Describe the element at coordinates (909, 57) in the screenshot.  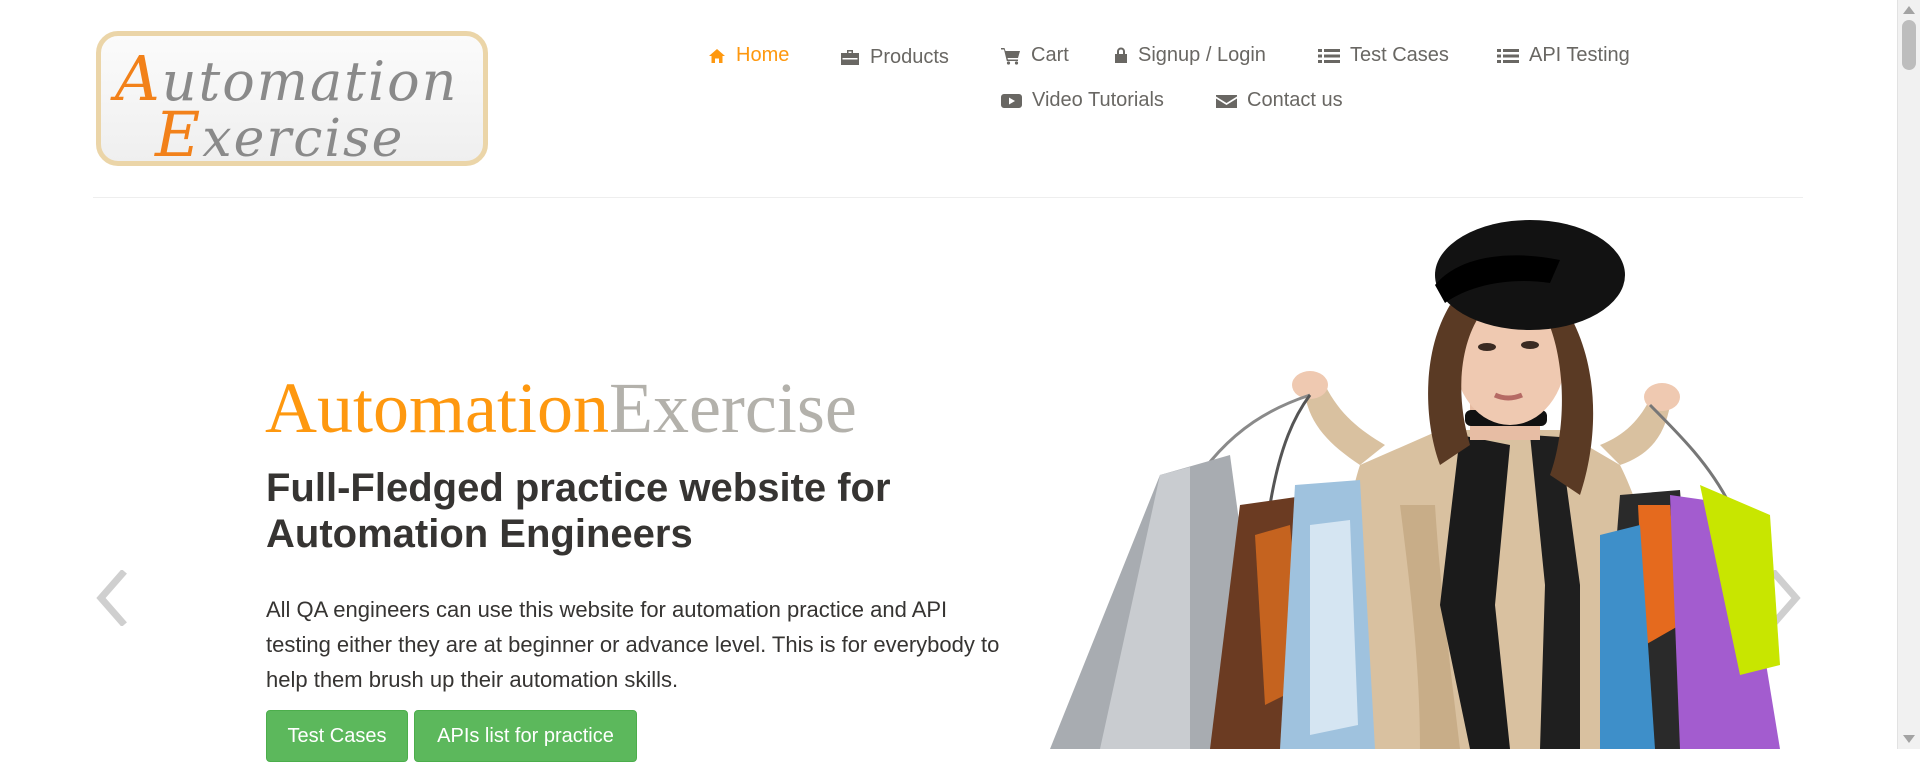
I see `nav-products-label: Products` at that location.